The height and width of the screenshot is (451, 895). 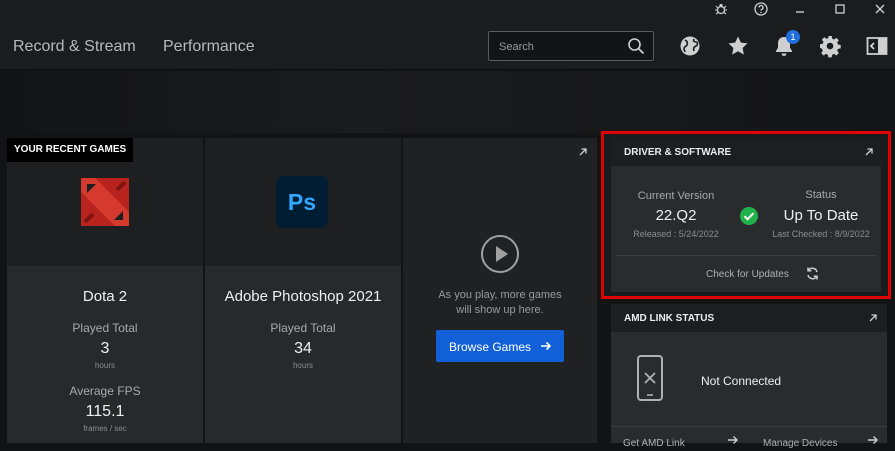 What do you see at coordinates (761, 11) in the screenshot?
I see `help-icon` at bounding box center [761, 11].